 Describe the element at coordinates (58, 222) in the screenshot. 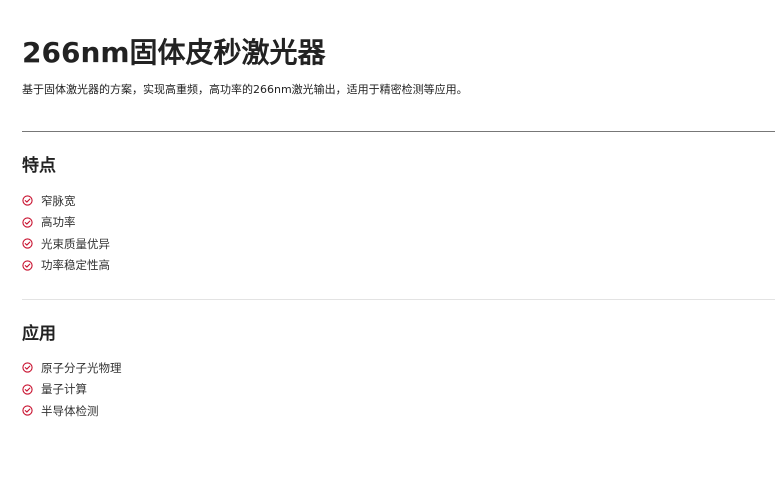

I see `list-item-label: 高功率` at that location.